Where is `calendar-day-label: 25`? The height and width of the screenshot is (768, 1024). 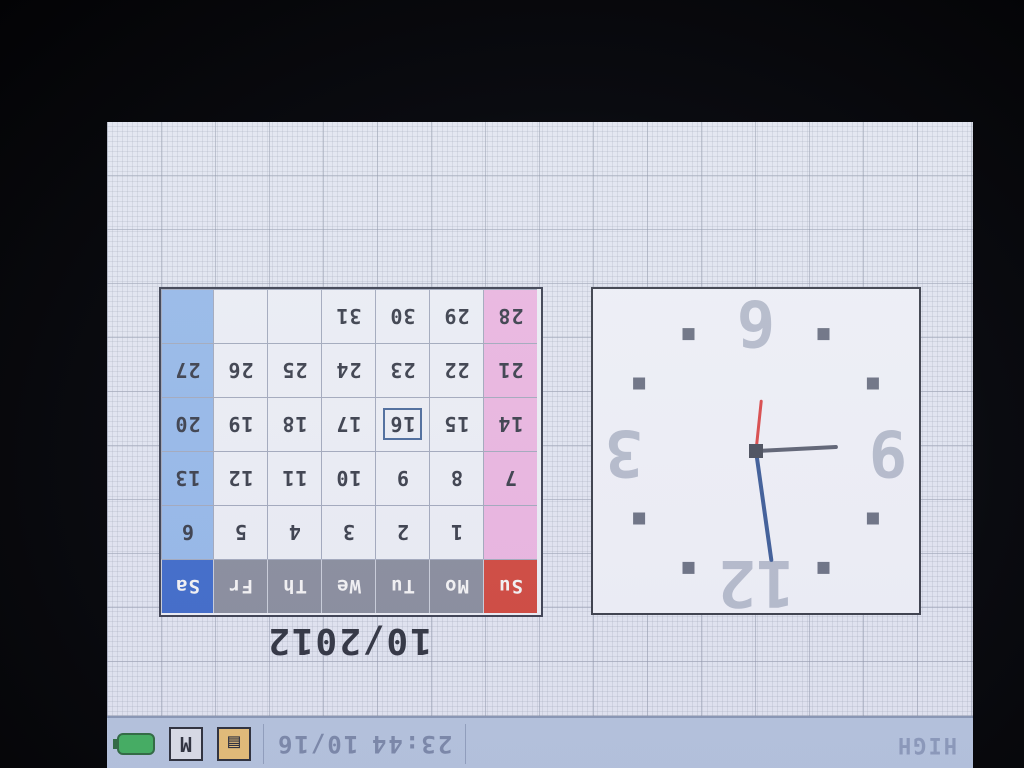
calendar-day-label: 25 is located at coordinates (294, 370).